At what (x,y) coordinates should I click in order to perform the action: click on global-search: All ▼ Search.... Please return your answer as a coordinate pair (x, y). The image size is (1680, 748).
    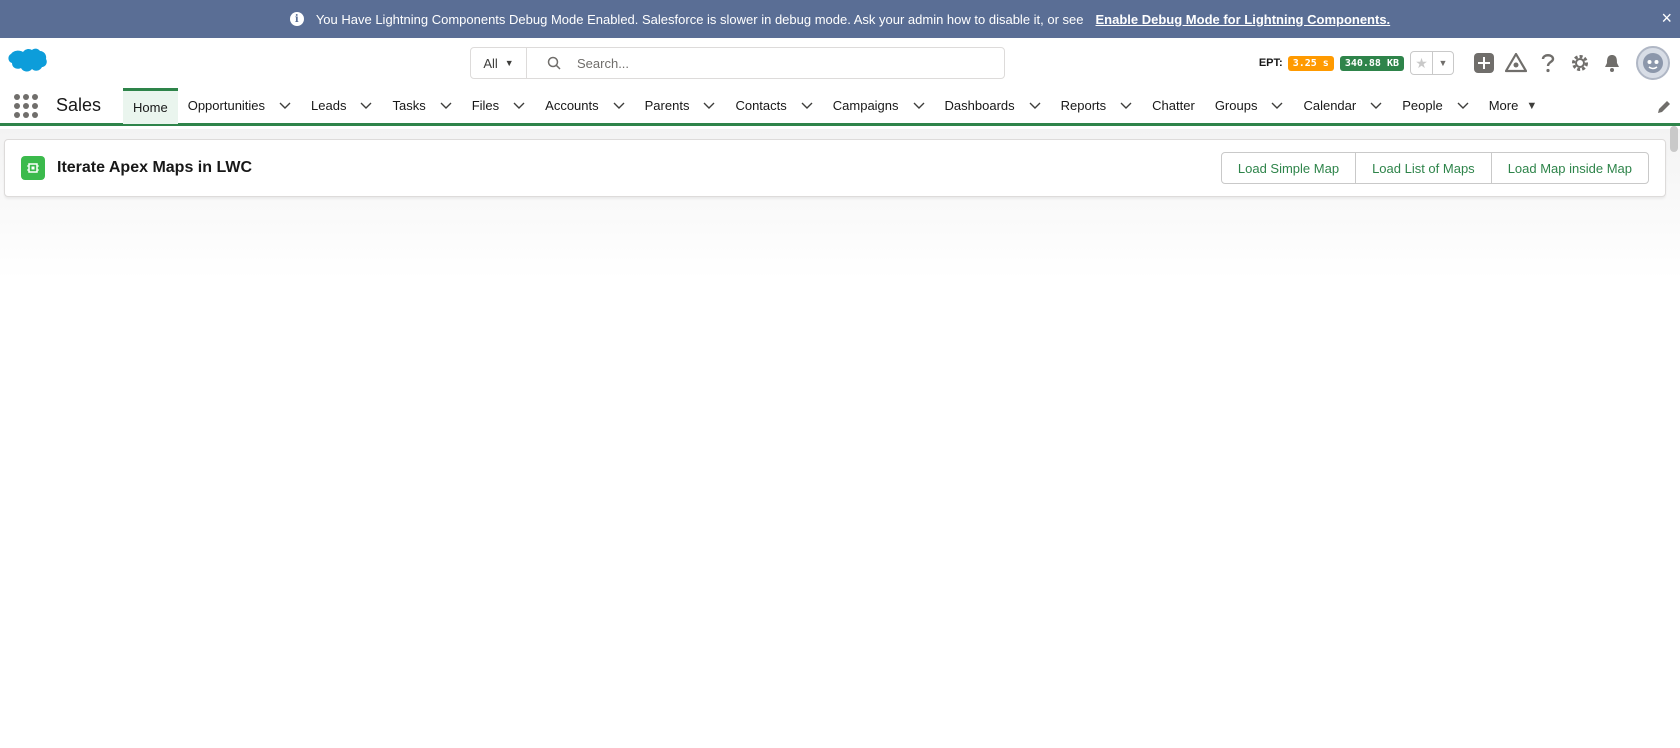
    Looking at the image, I should click on (737, 63).